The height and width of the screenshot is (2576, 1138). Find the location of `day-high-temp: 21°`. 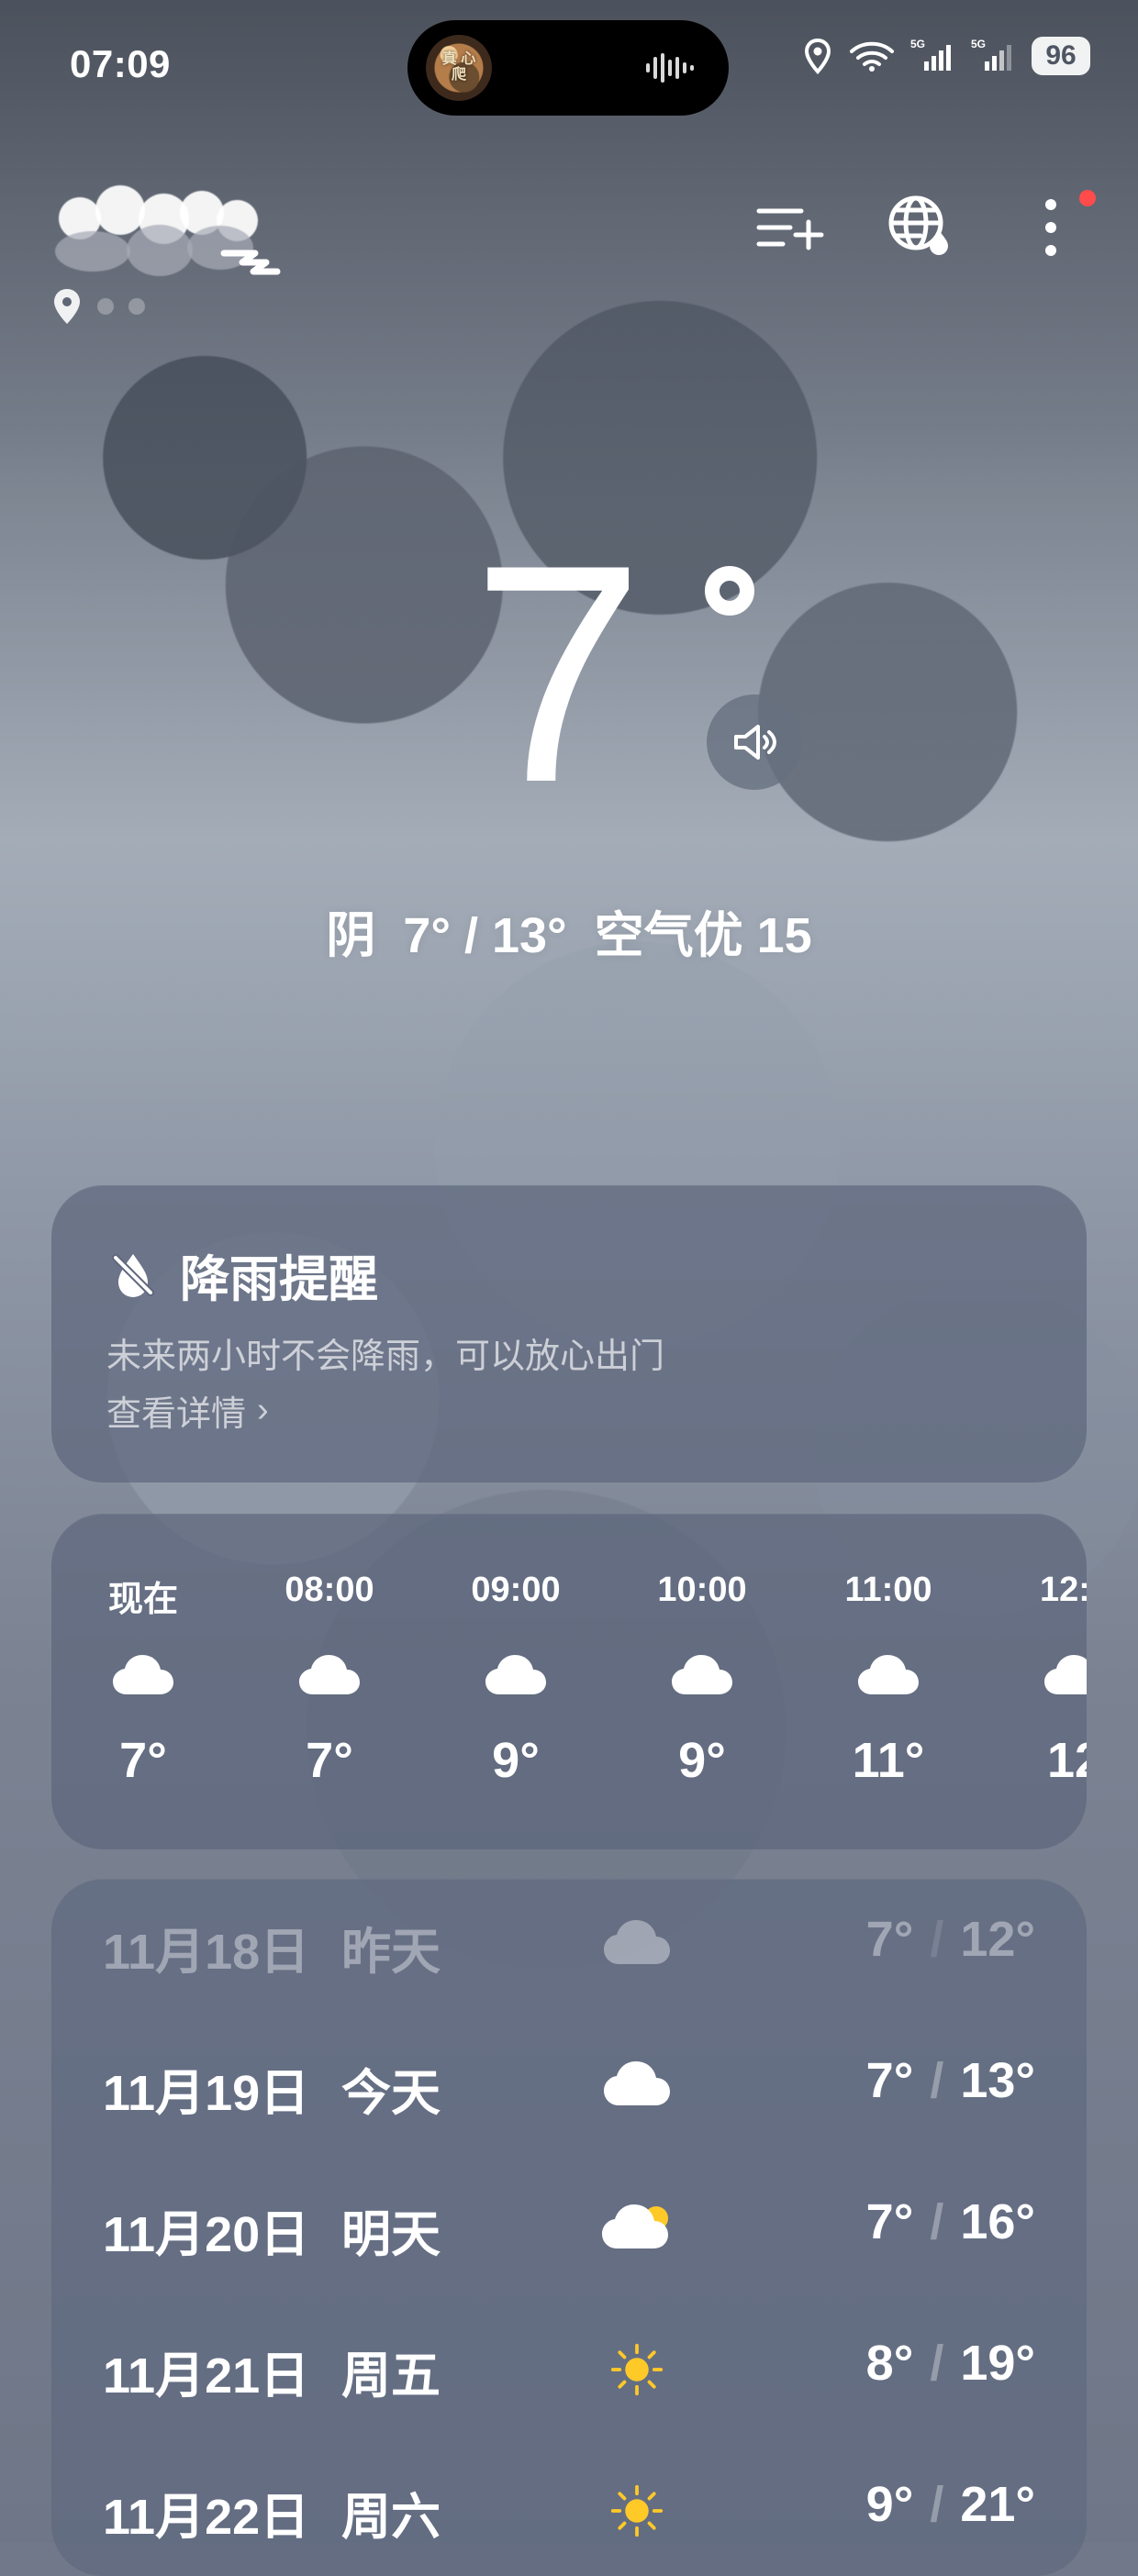

day-high-temp: 21° is located at coordinates (997, 2504).